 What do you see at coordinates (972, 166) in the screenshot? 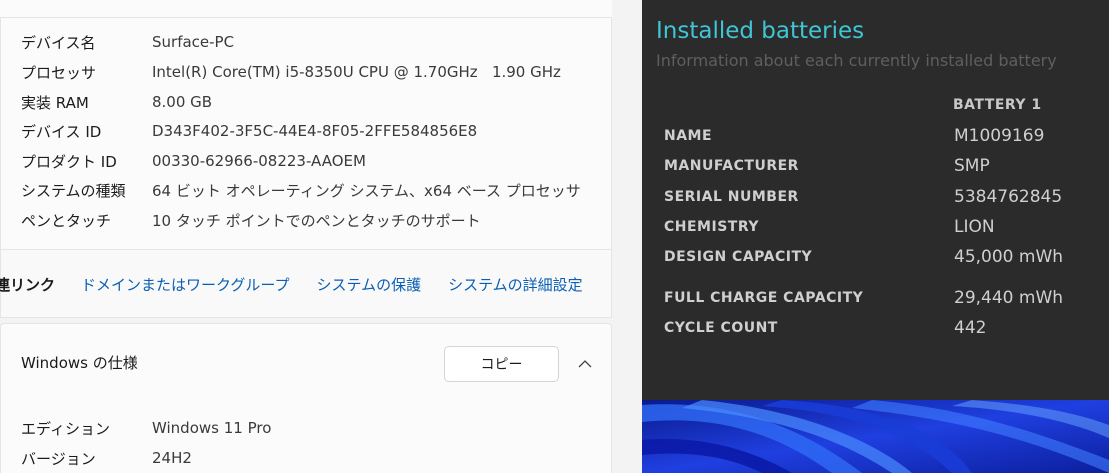
I see `battery-value: SMP` at bounding box center [972, 166].